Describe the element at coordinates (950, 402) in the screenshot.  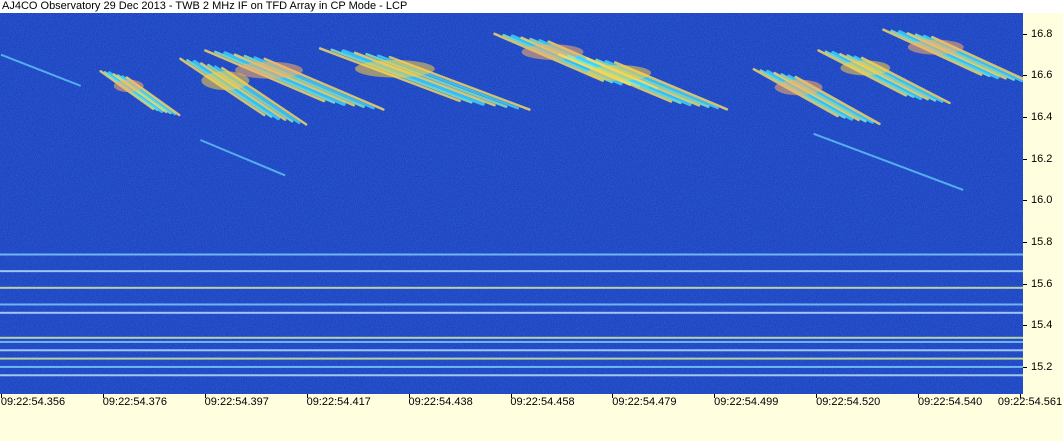
I see `x-tick-label: 09:22:54.540` at that location.